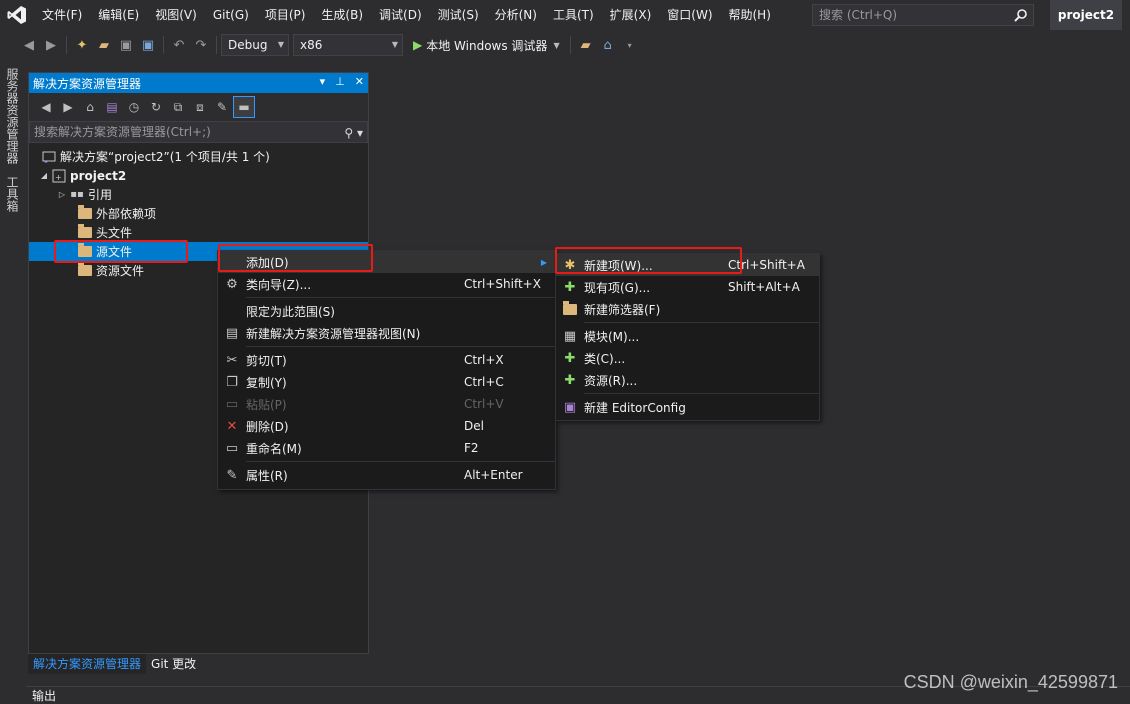 This screenshot has height=704, width=1130. What do you see at coordinates (198, 232) in the screenshot?
I see `tree-item-header-files: 头文件` at bounding box center [198, 232].